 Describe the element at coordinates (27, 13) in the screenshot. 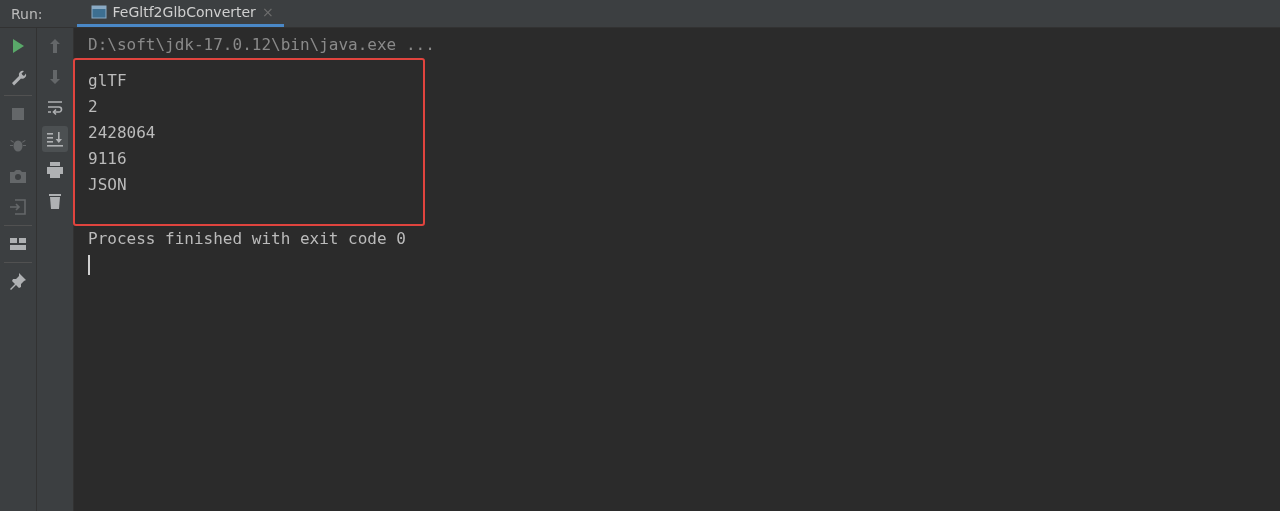

I see `run-label: Run:` at that location.